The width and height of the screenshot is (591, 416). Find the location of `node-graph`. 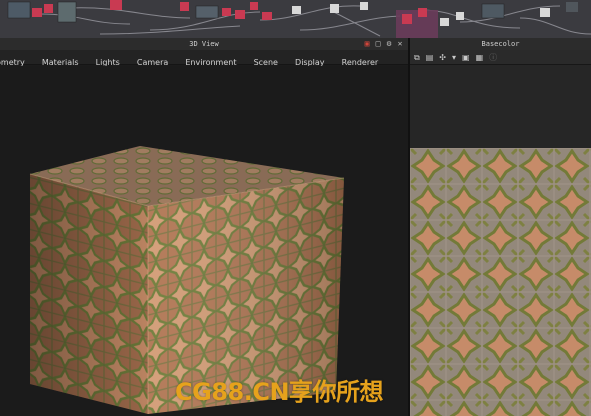

node-graph is located at coordinates (295, 19).